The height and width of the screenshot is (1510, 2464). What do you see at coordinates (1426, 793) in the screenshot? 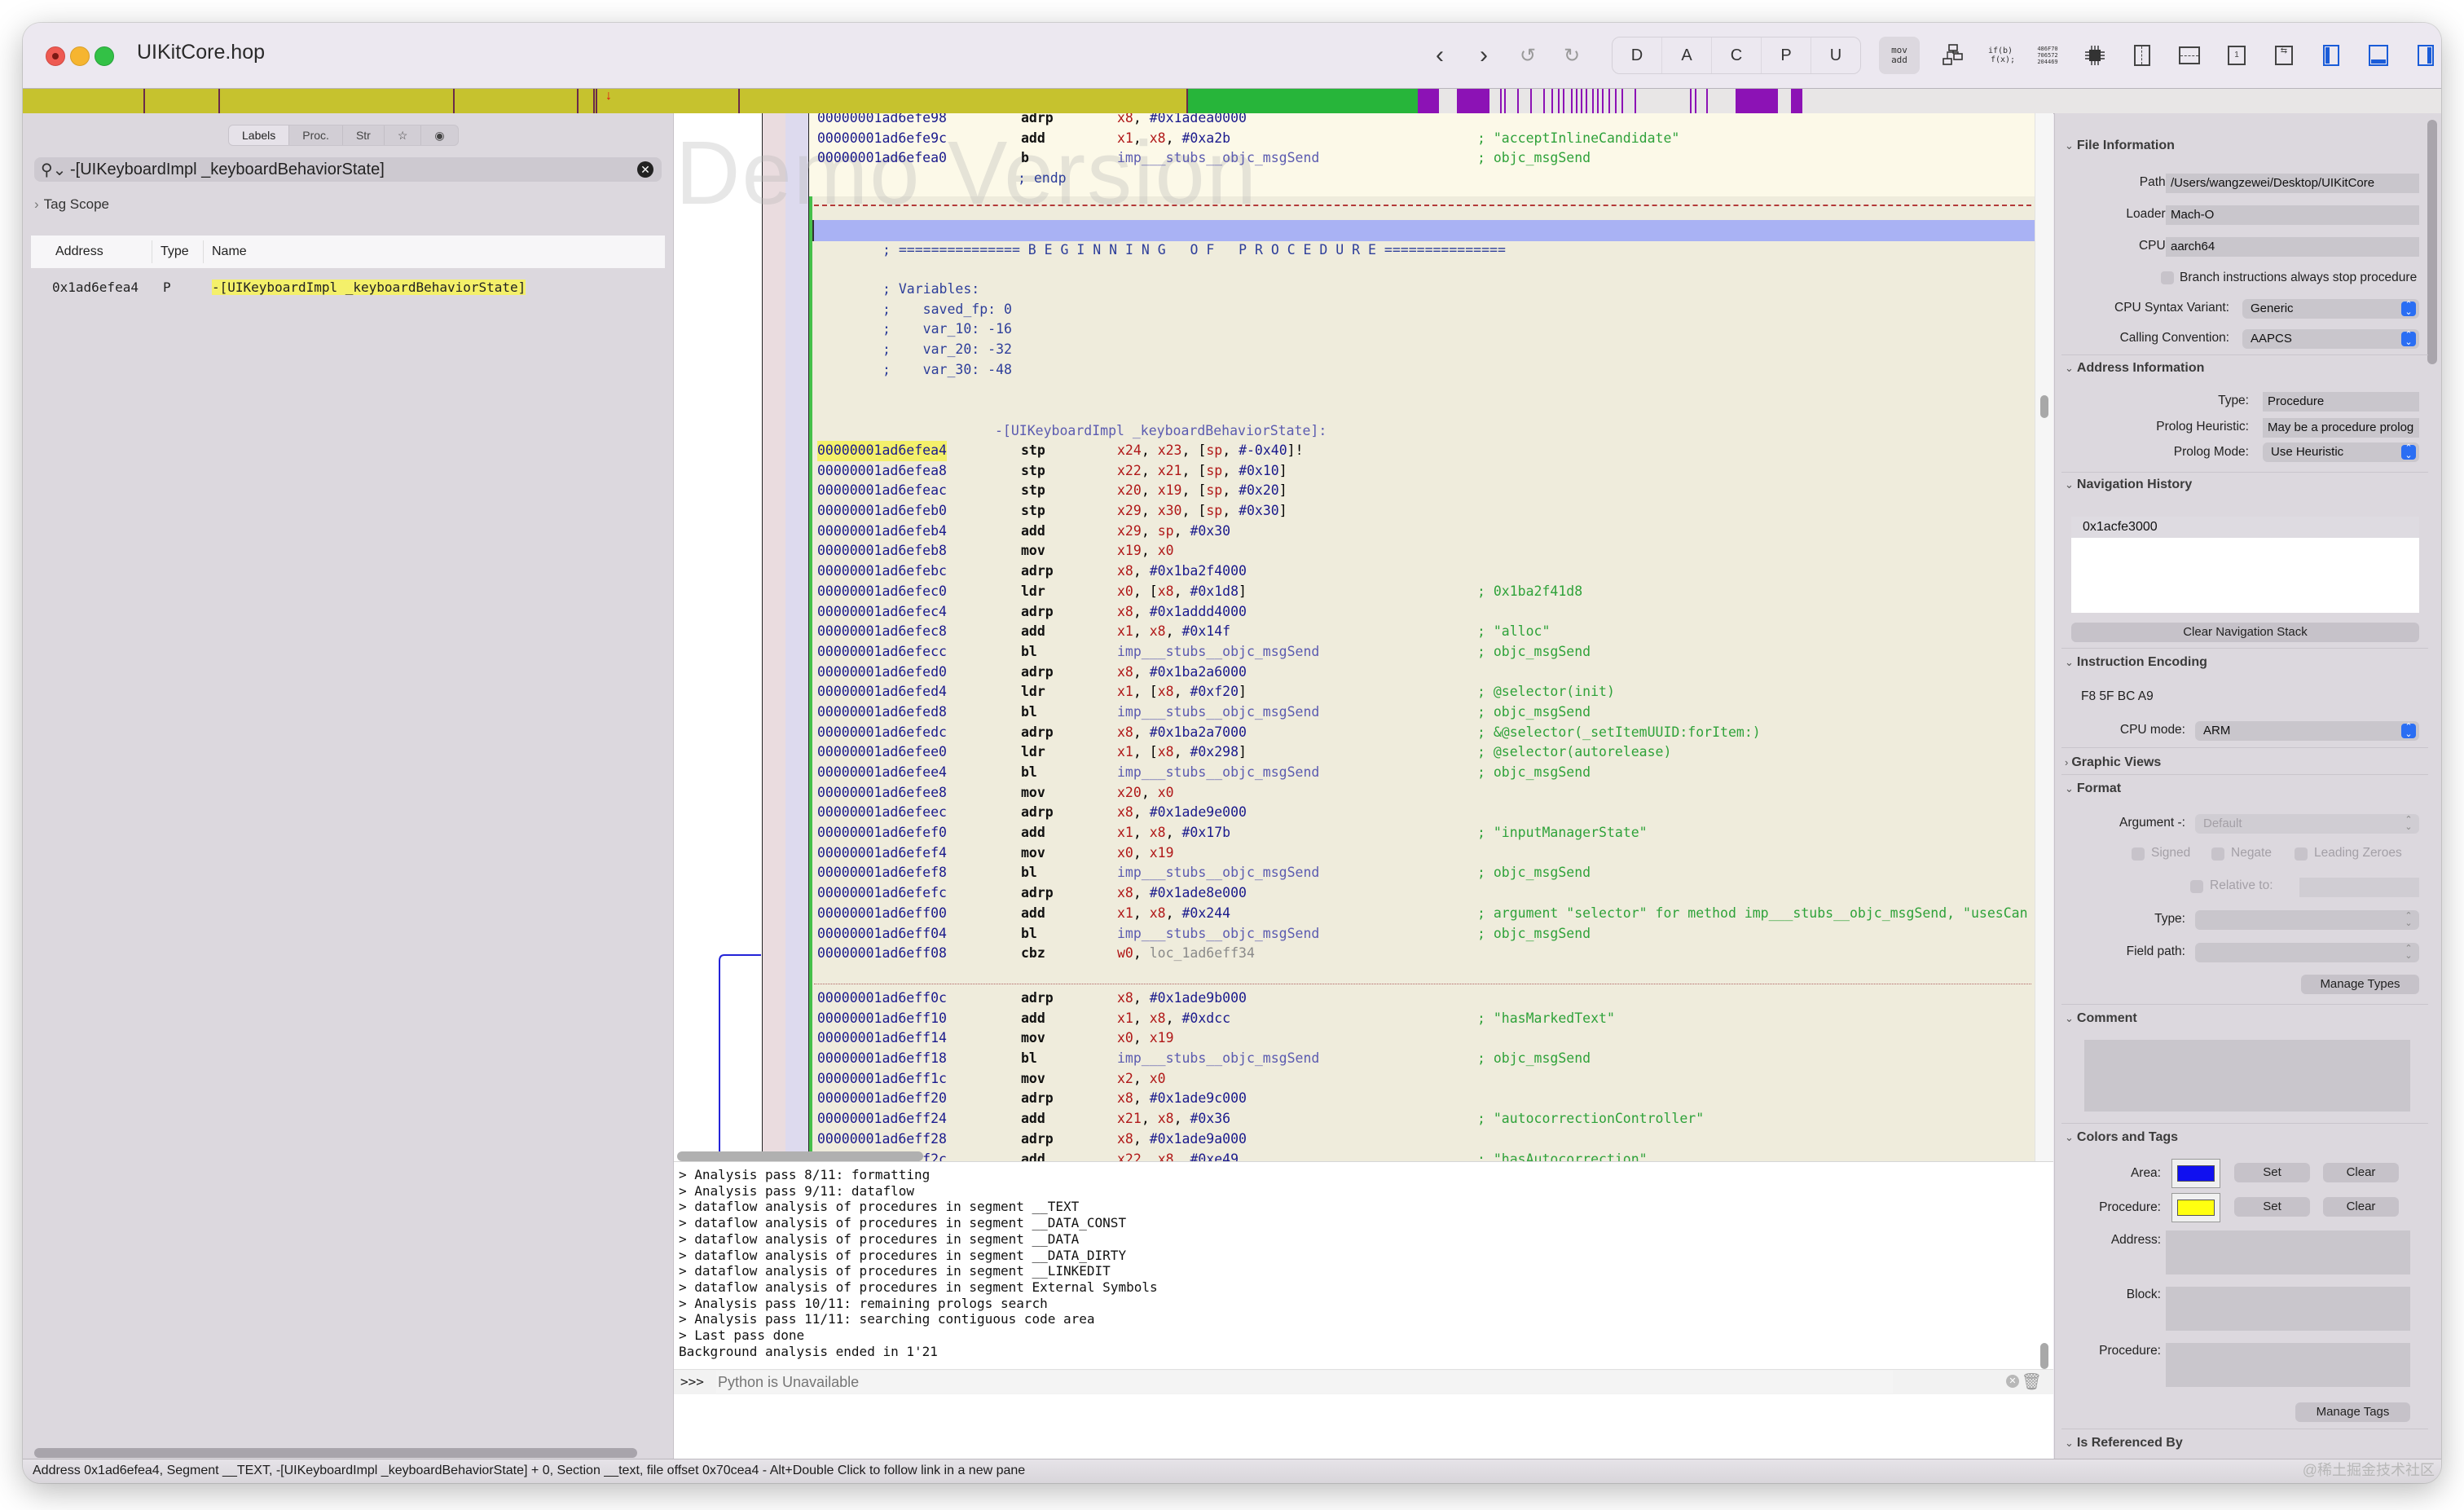
I see `instruction-line: 00000001ad6efee8 mov x20, x0` at bounding box center [1426, 793].